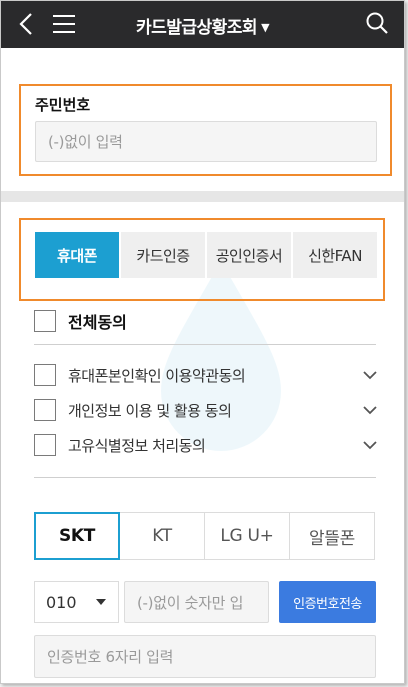 The width and height of the screenshot is (408, 687). What do you see at coordinates (190, 602) in the screenshot?
I see `phone-number-placeholder: (-)없이 숫자만 입` at bounding box center [190, 602].